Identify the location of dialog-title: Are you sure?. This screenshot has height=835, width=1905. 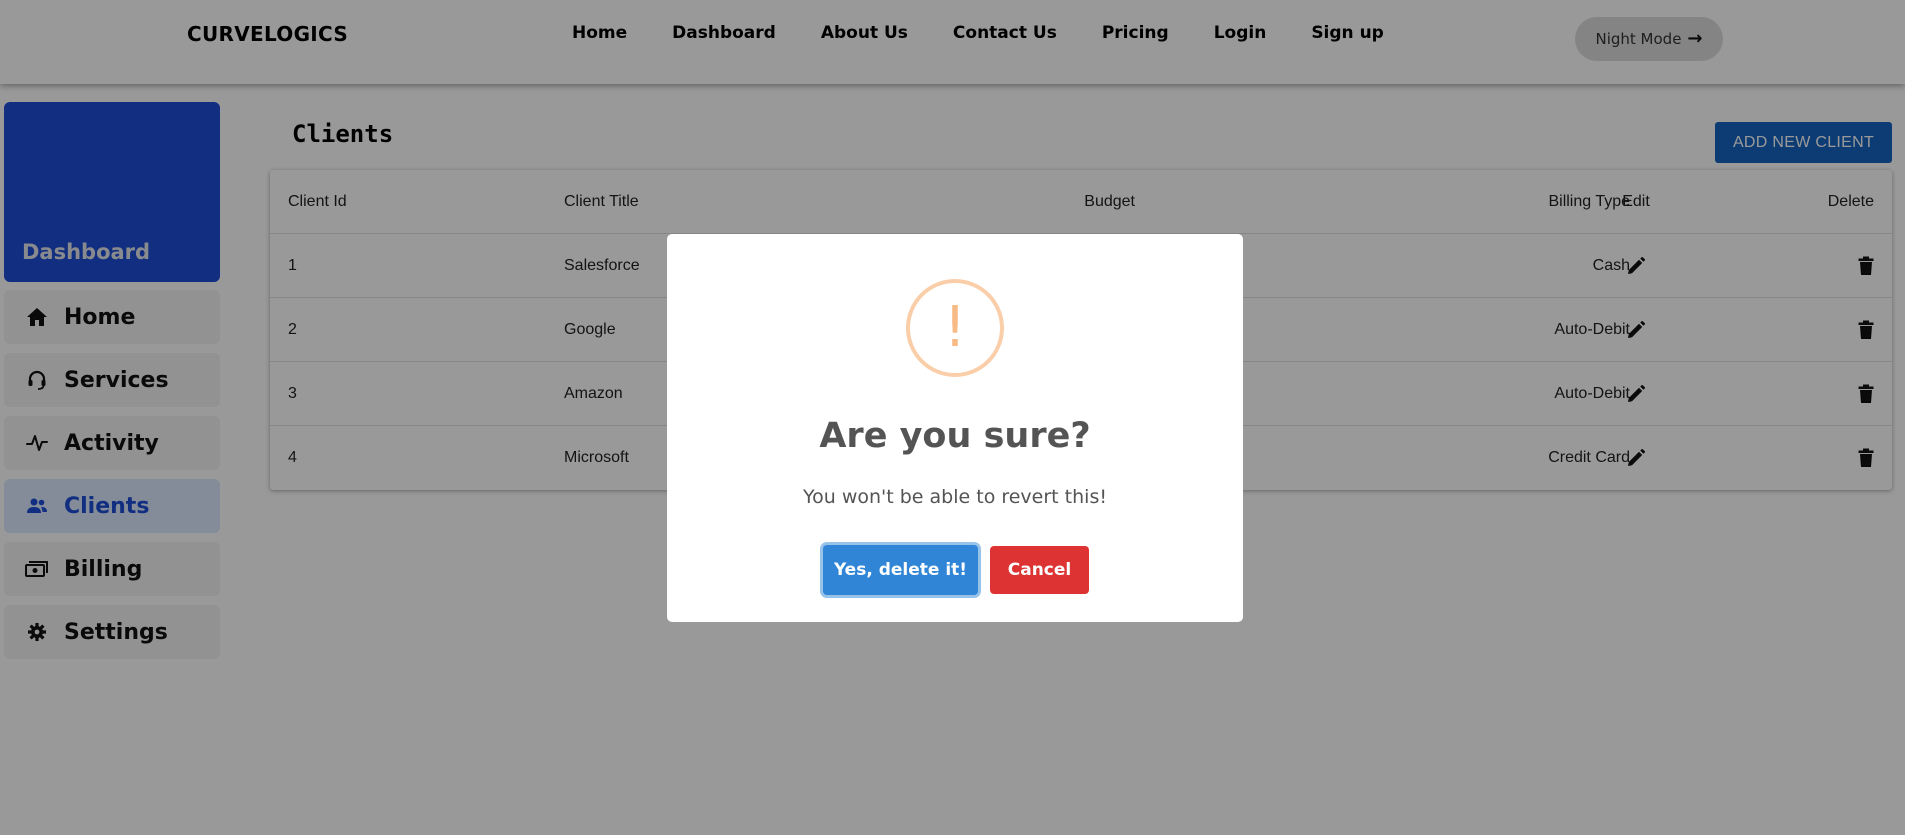
(955, 436).